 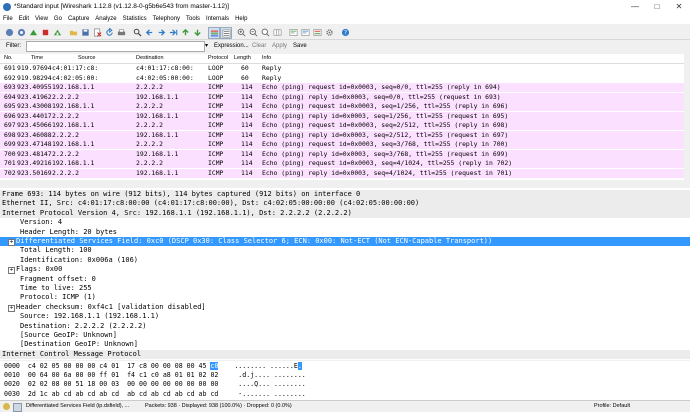 What do you see at coordinates (121, 32) in the screenshot?
I see `print-icon` at bounding box center [121, 32].